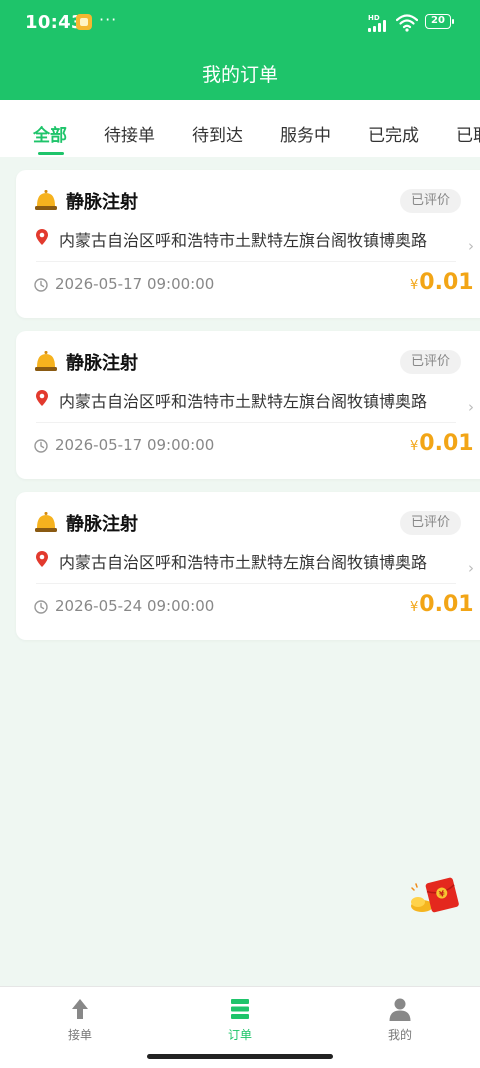 The image size is (480, 1068). I want to click on nav-item-mine: 我的, so click(400, 1020).